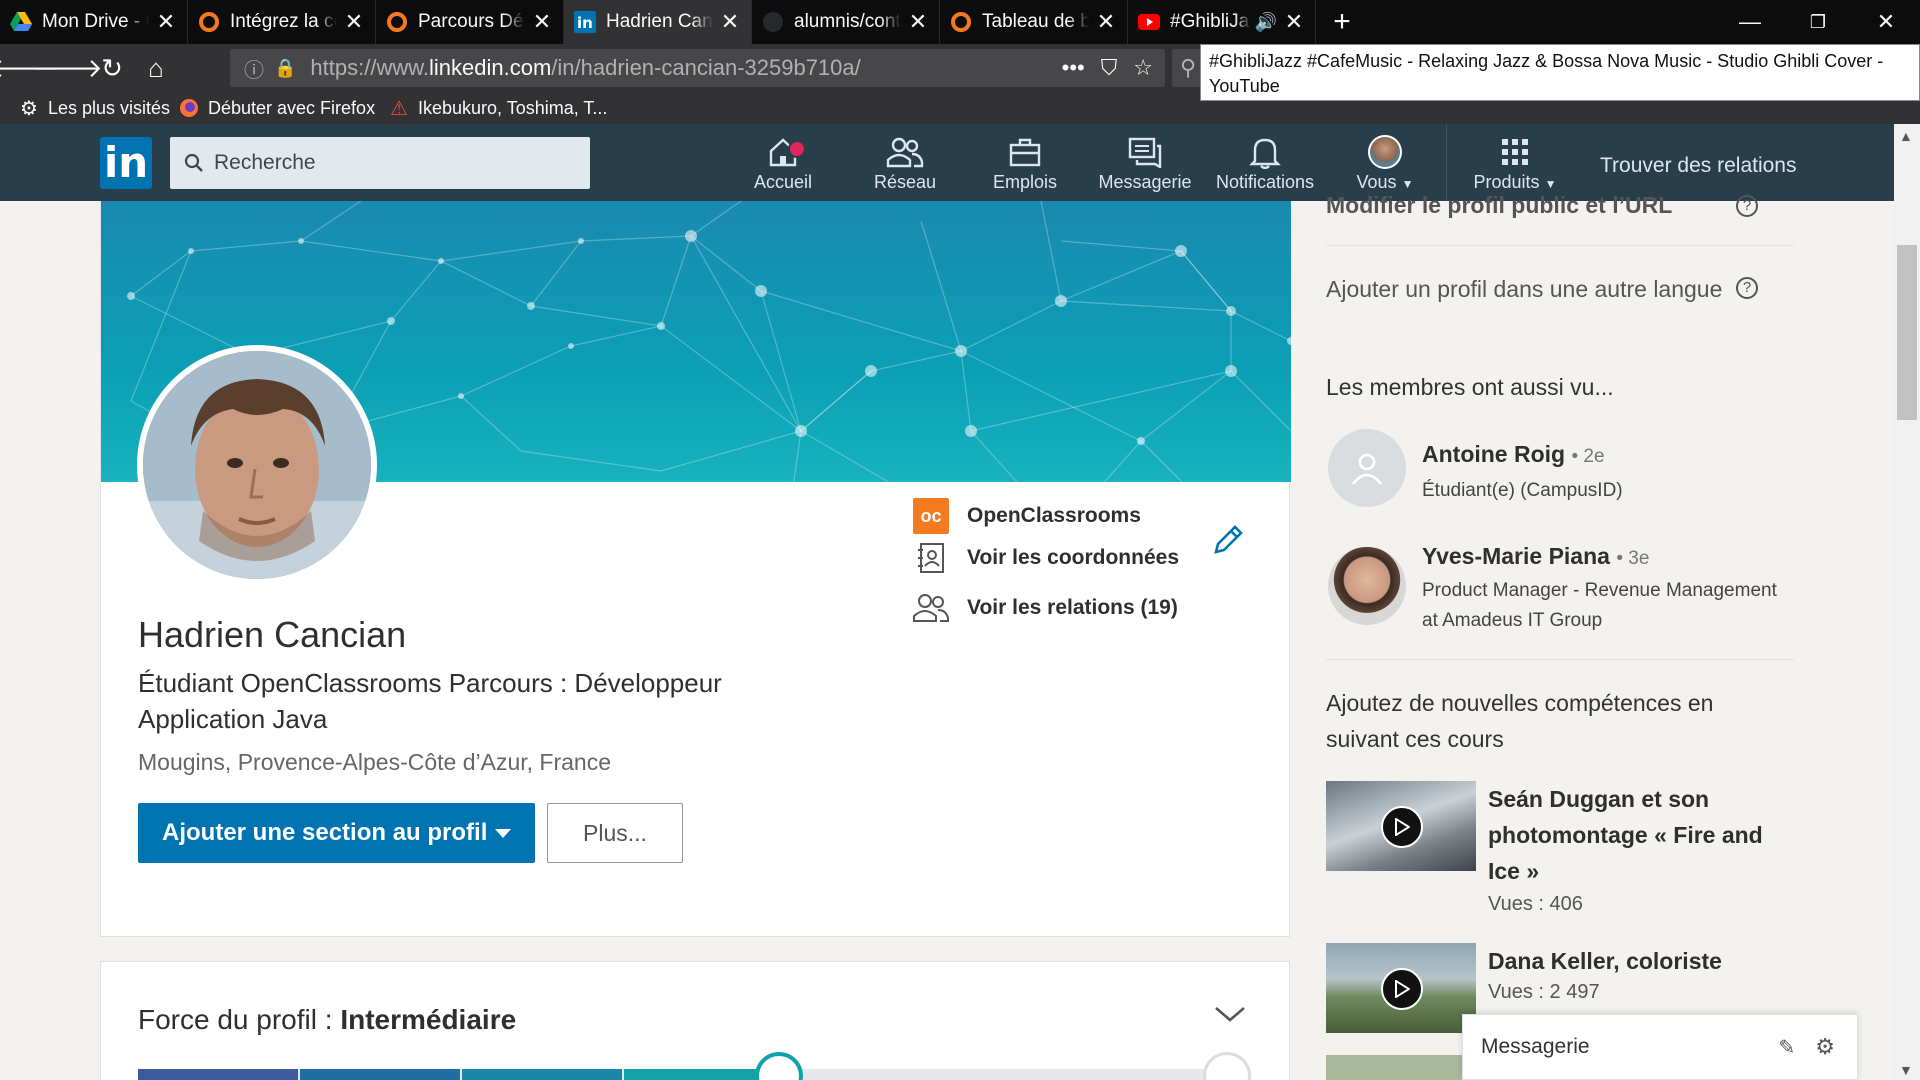 The image size is (1920, 1080). Describe the element at coordinates (905, 165) in the screenshot. I see `nav-network: Réseau` at that location.